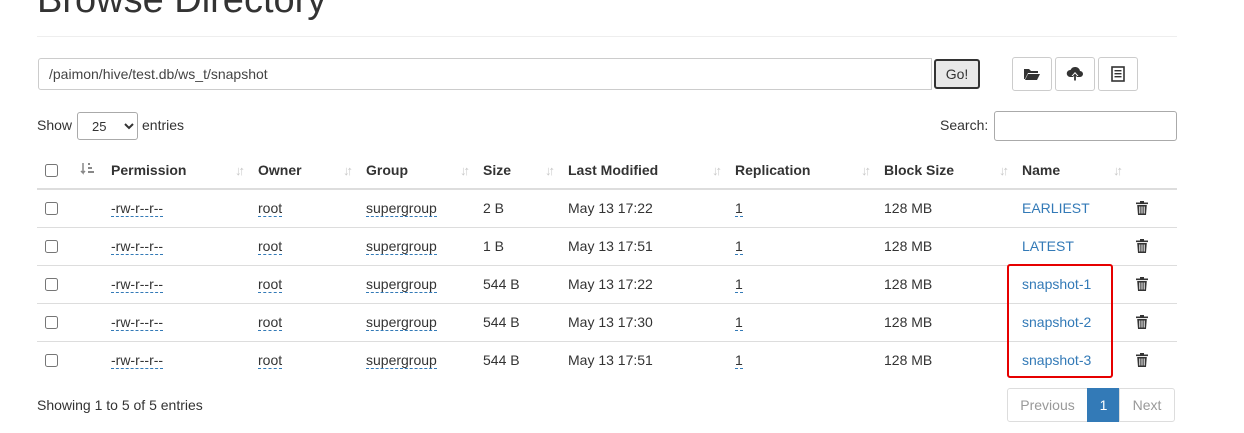  Describe the element at coordinates (120, 405) in the screenshot. I see `table-info: Showing 1 to 5 of 5 entries` at that location.